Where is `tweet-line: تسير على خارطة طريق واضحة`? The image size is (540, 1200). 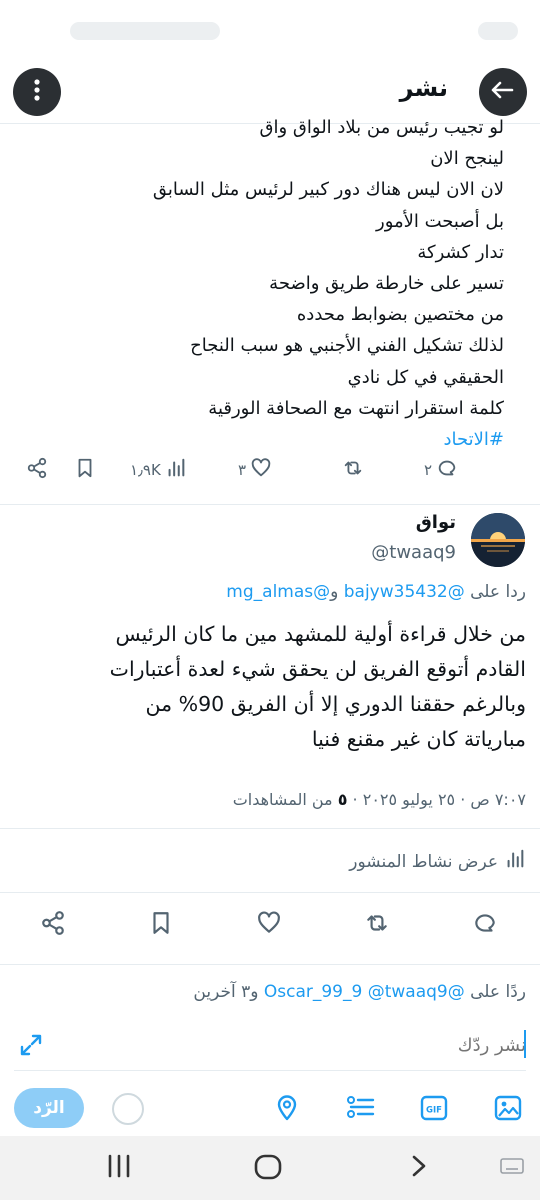
tweet-line: تسير على خارطة طريق واضحة is located at coordinates (386, 284).